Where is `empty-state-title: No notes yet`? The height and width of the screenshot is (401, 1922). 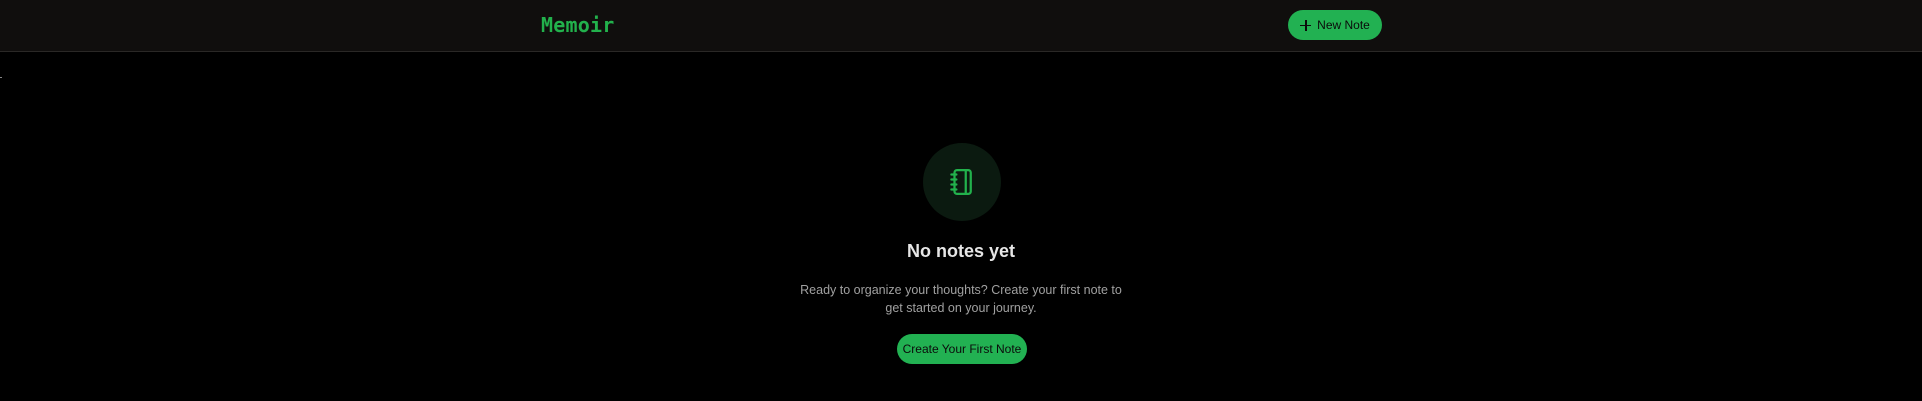 empty-state-title: No notes yet is located at coordinates (961, 251).